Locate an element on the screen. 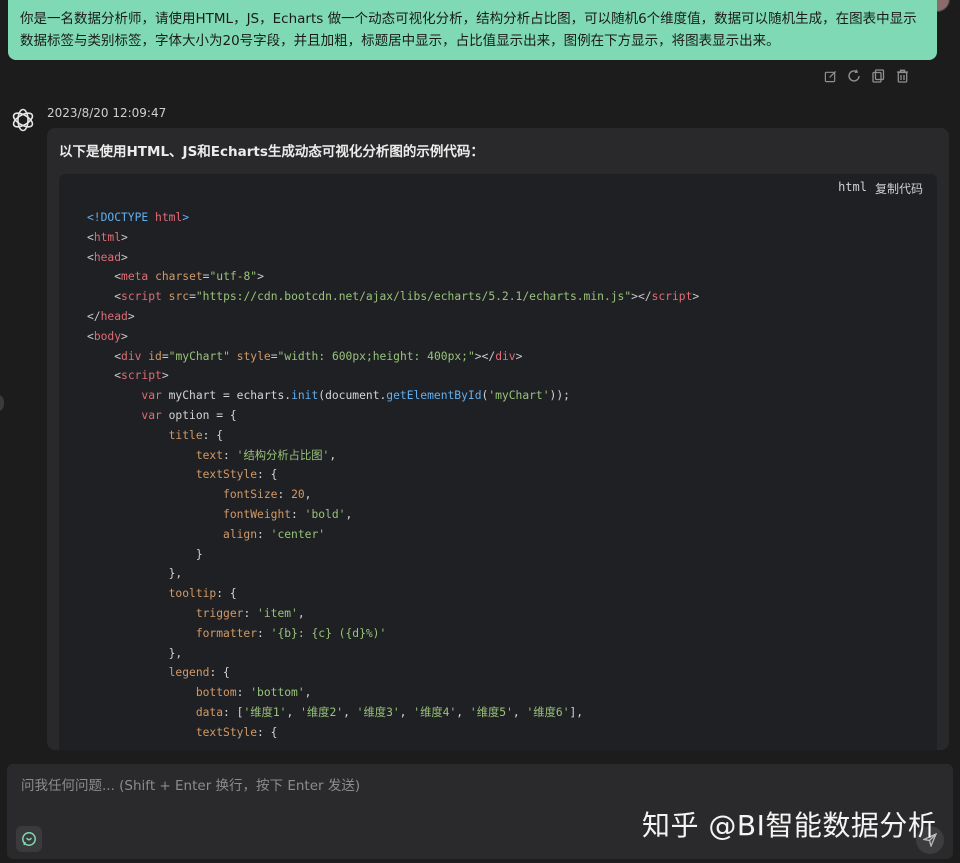 The width and height of the screenshot is (960, 863). edit-icon is located at coordinates (830, 76).